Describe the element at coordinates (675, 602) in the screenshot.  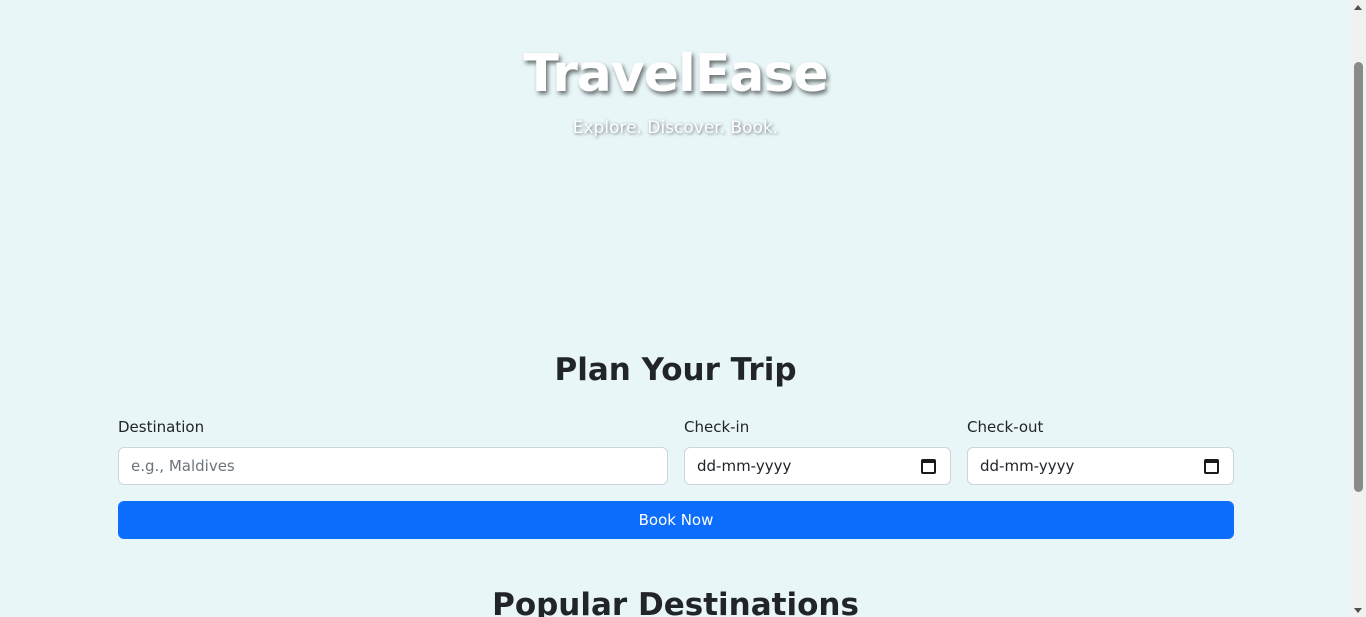
I see `popular-destinations-title: Popular Destinations` at that location.